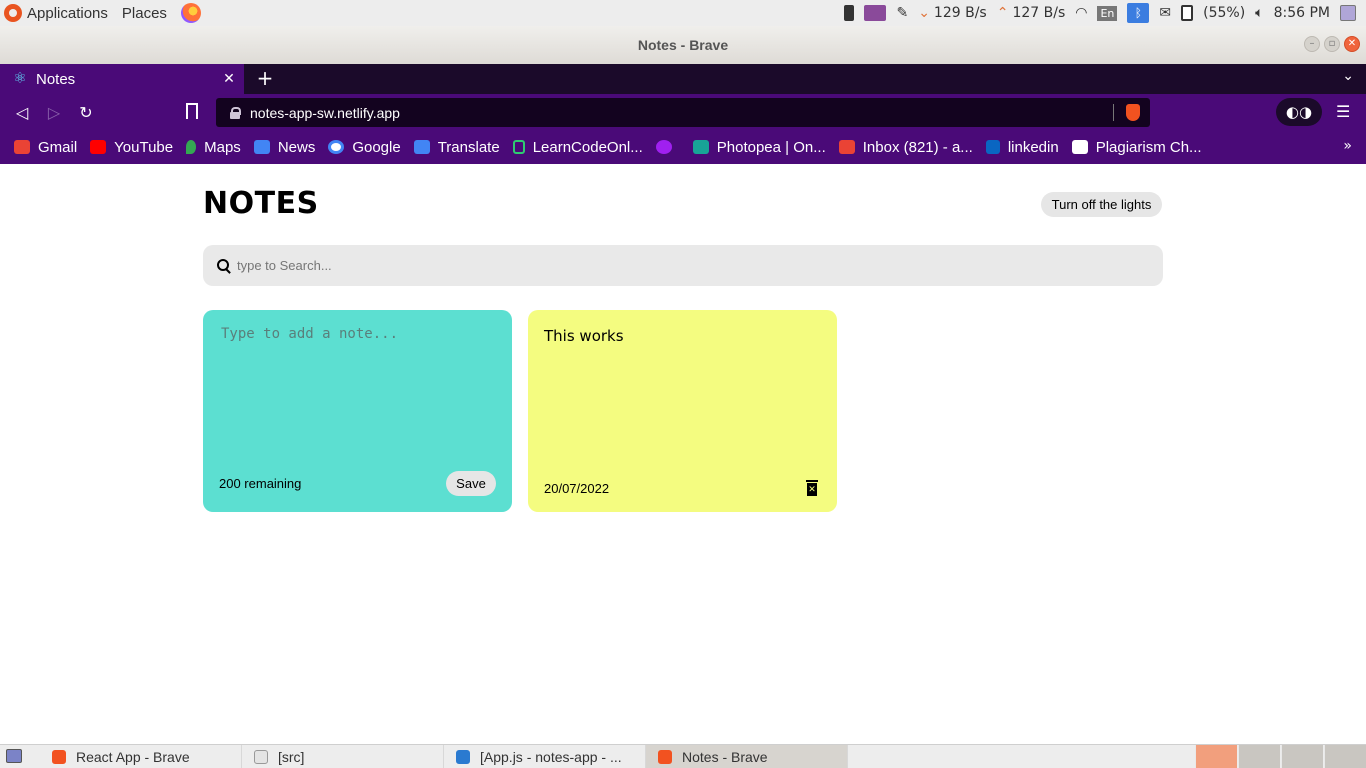  Describe the element at coordinates (86, 112) in the screenshot. I see `reload-button: ↻` at that location.